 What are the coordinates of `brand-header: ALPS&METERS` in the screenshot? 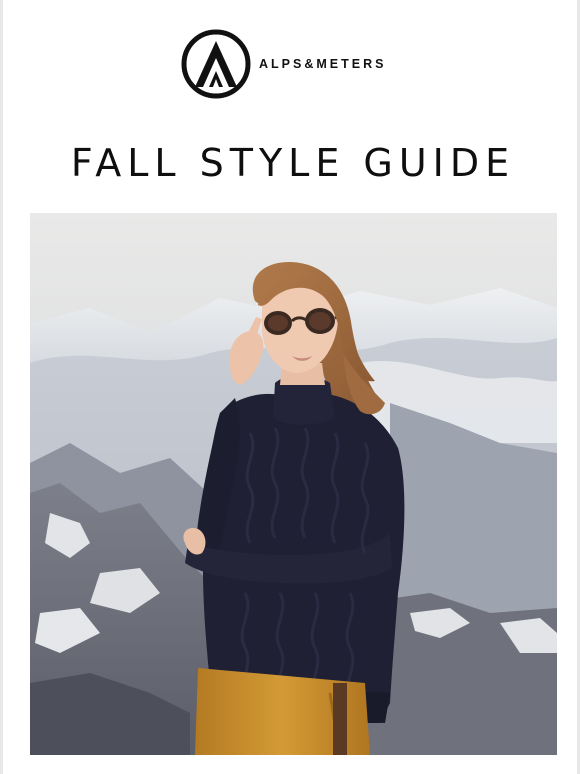 It's located at (283, 64).